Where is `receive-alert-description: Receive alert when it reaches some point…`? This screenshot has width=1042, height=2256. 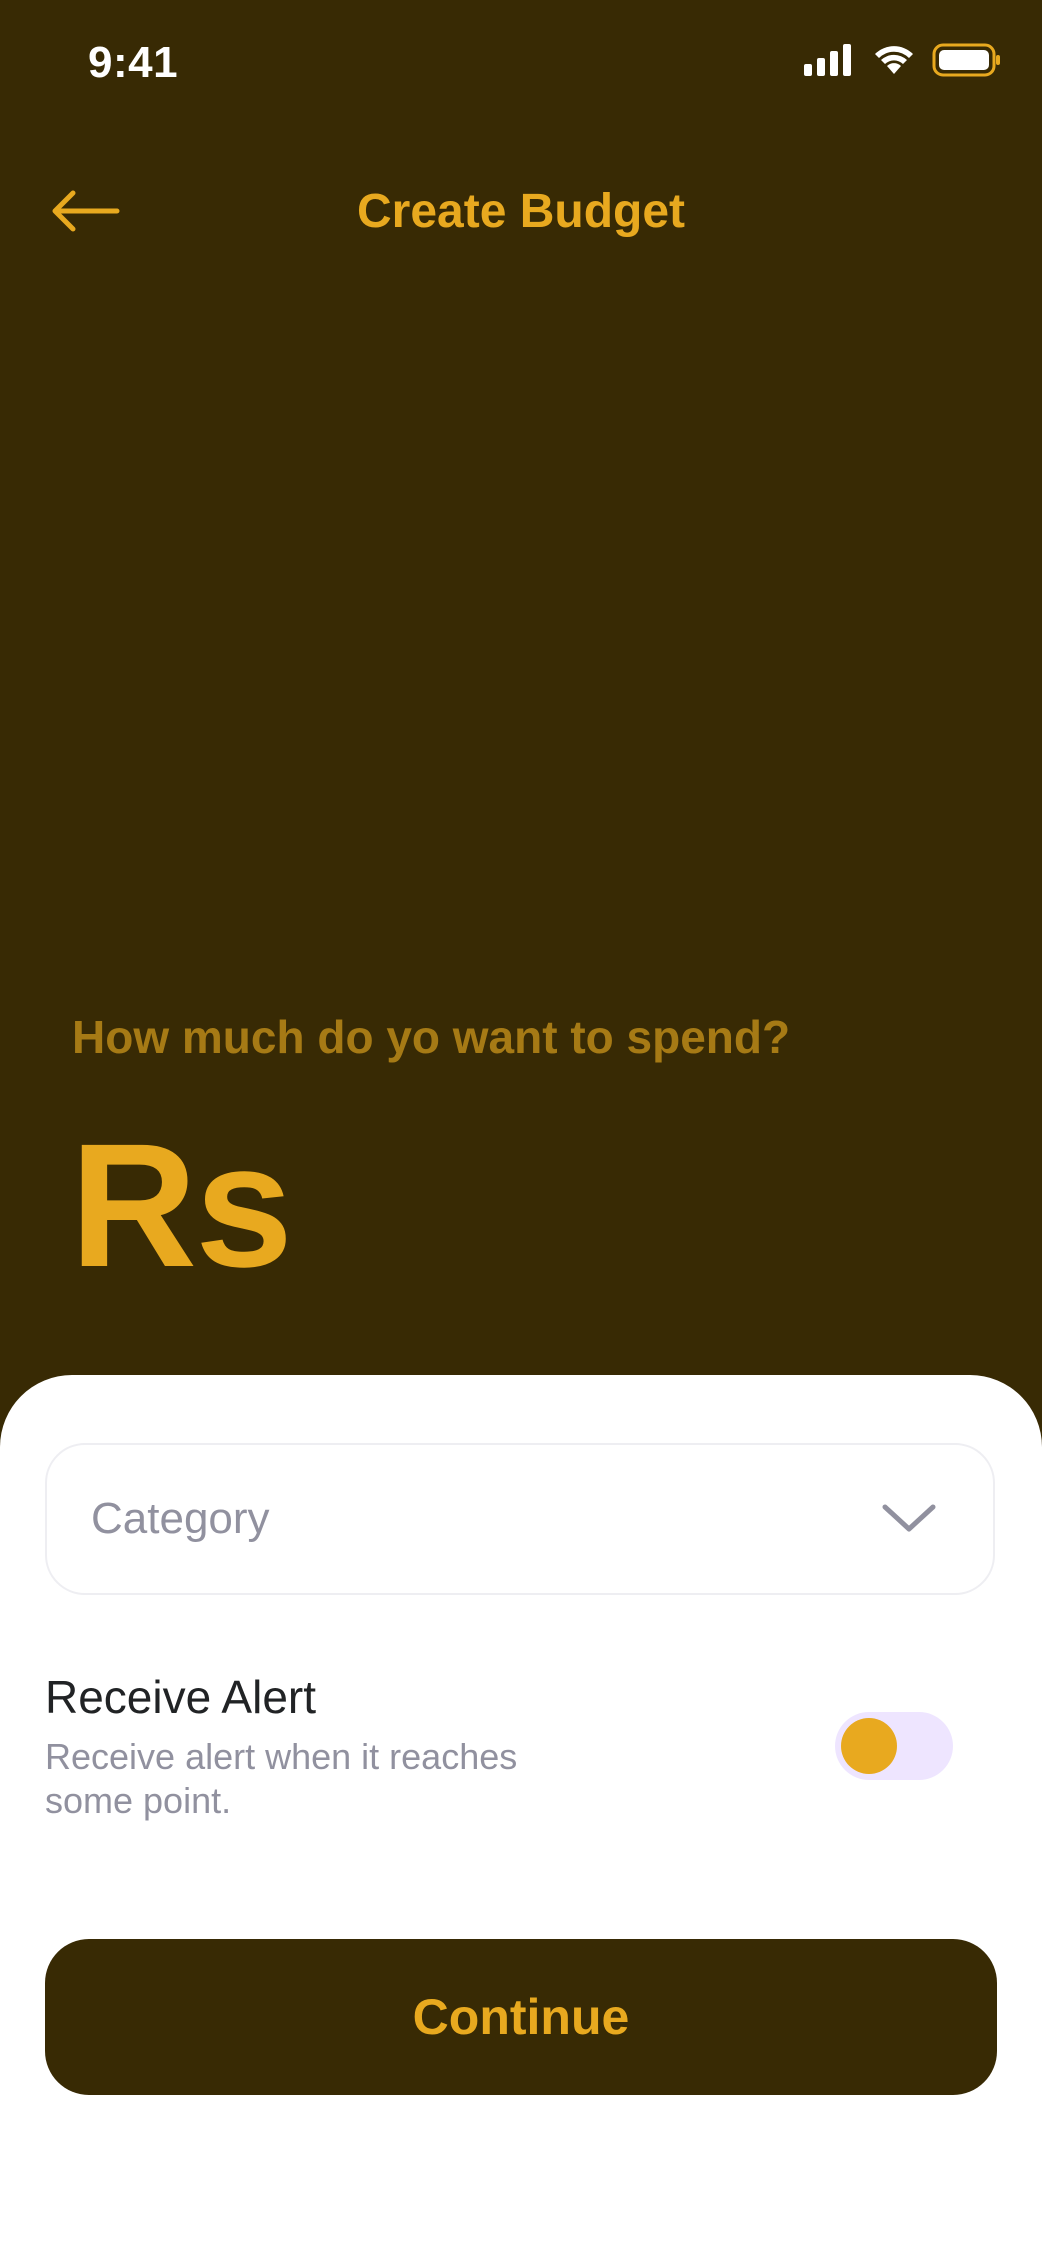
receive-alert-description: Receive alert when it reaches some point… is located at coordinates (281, 1778).